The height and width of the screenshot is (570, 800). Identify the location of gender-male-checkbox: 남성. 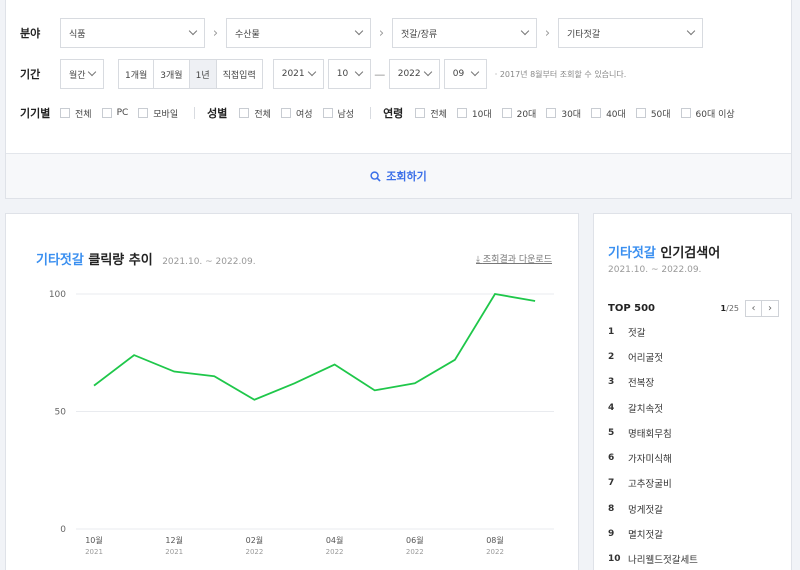
(338, 113).